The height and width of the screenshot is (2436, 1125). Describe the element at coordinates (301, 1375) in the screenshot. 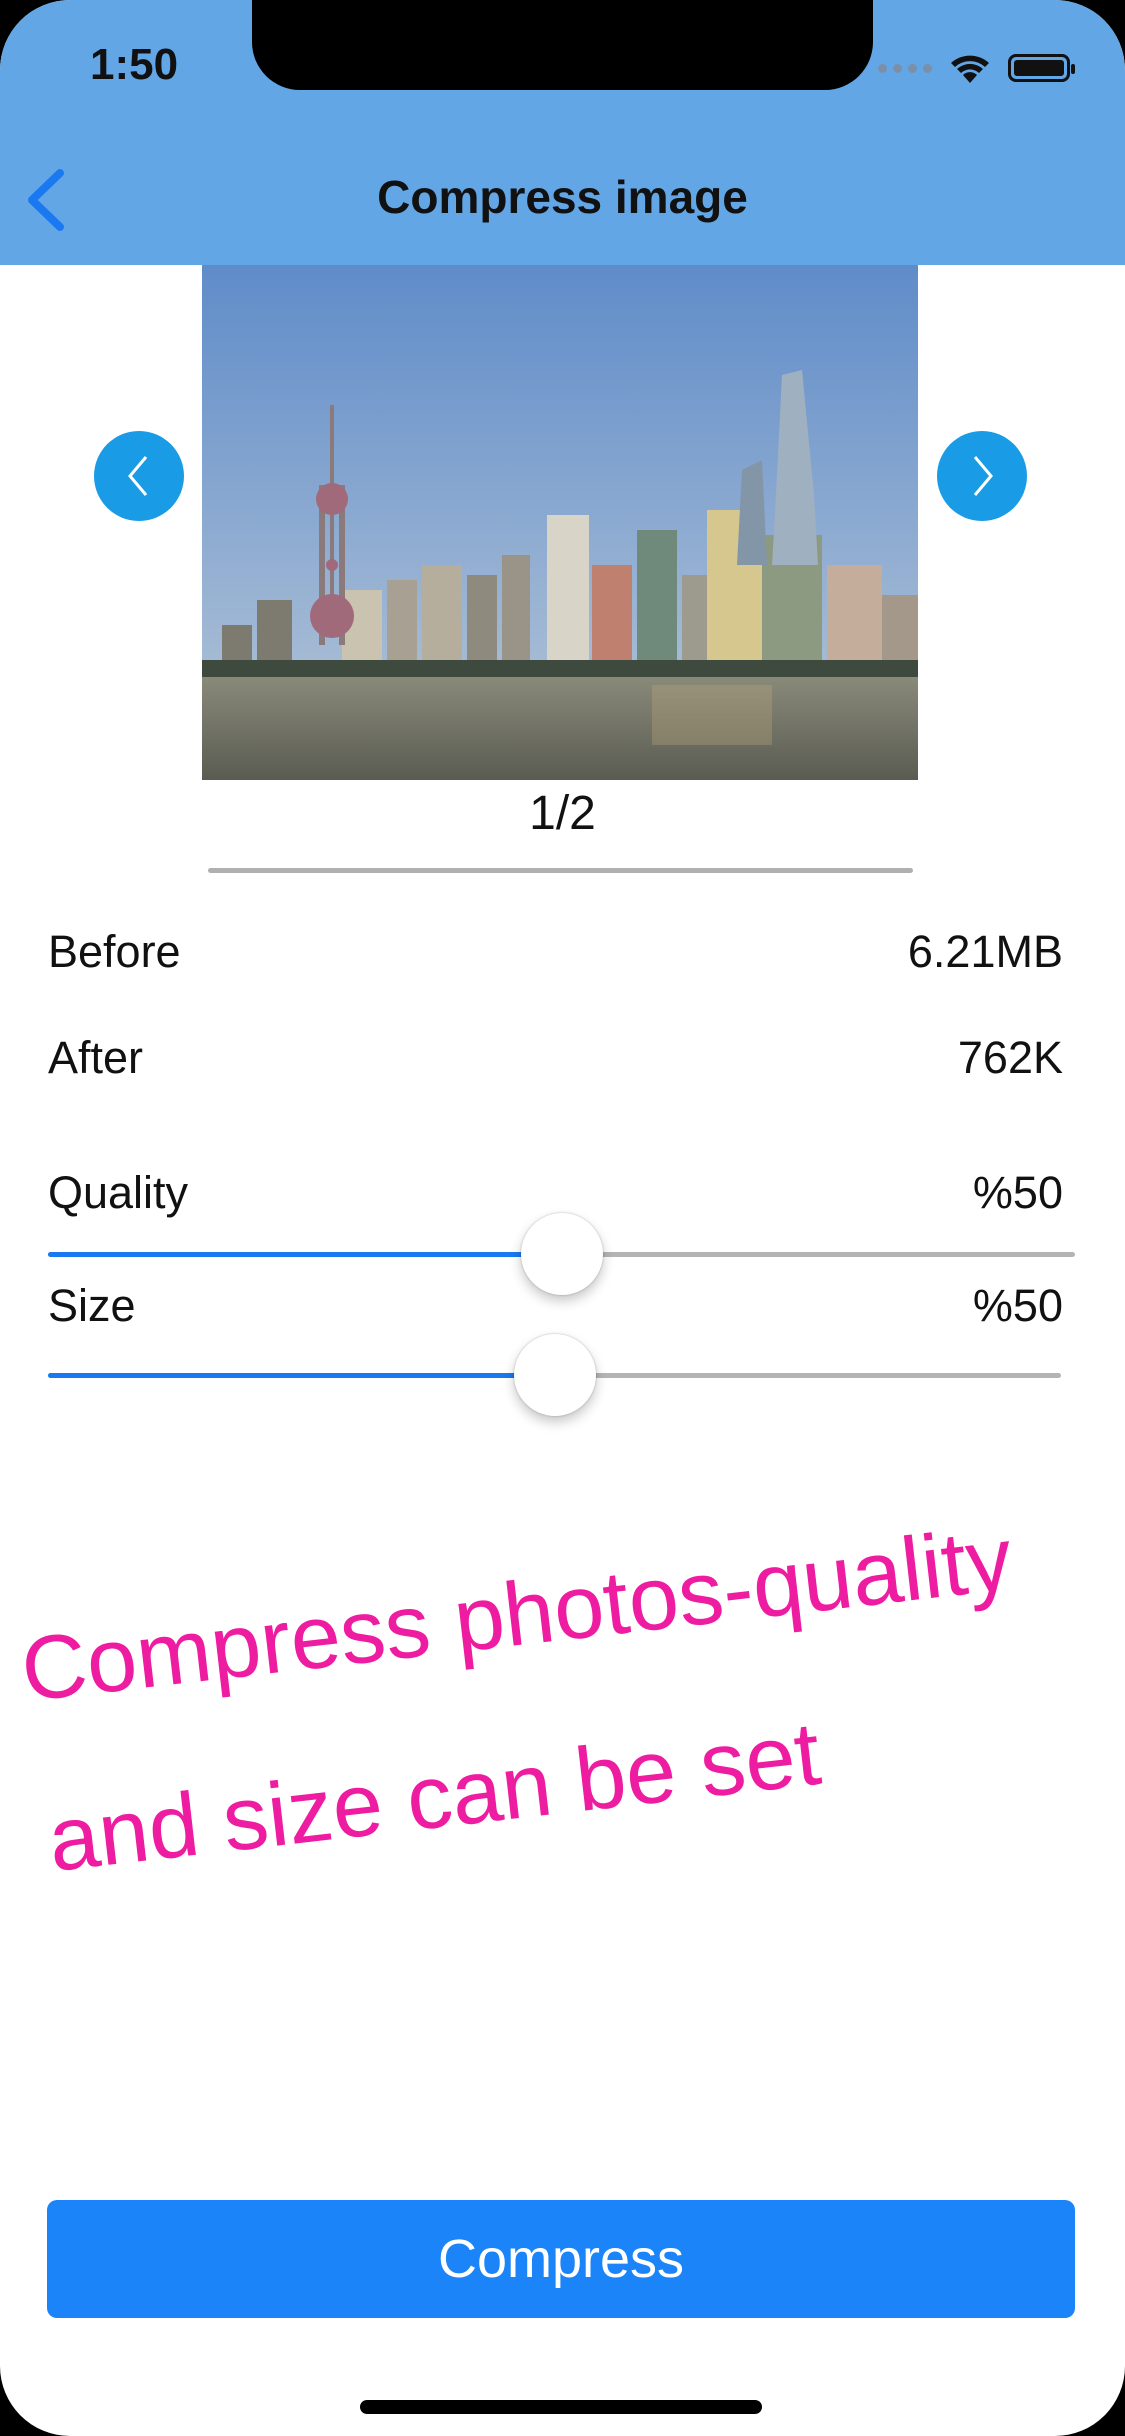

I see `size-slider-fill` at that location.